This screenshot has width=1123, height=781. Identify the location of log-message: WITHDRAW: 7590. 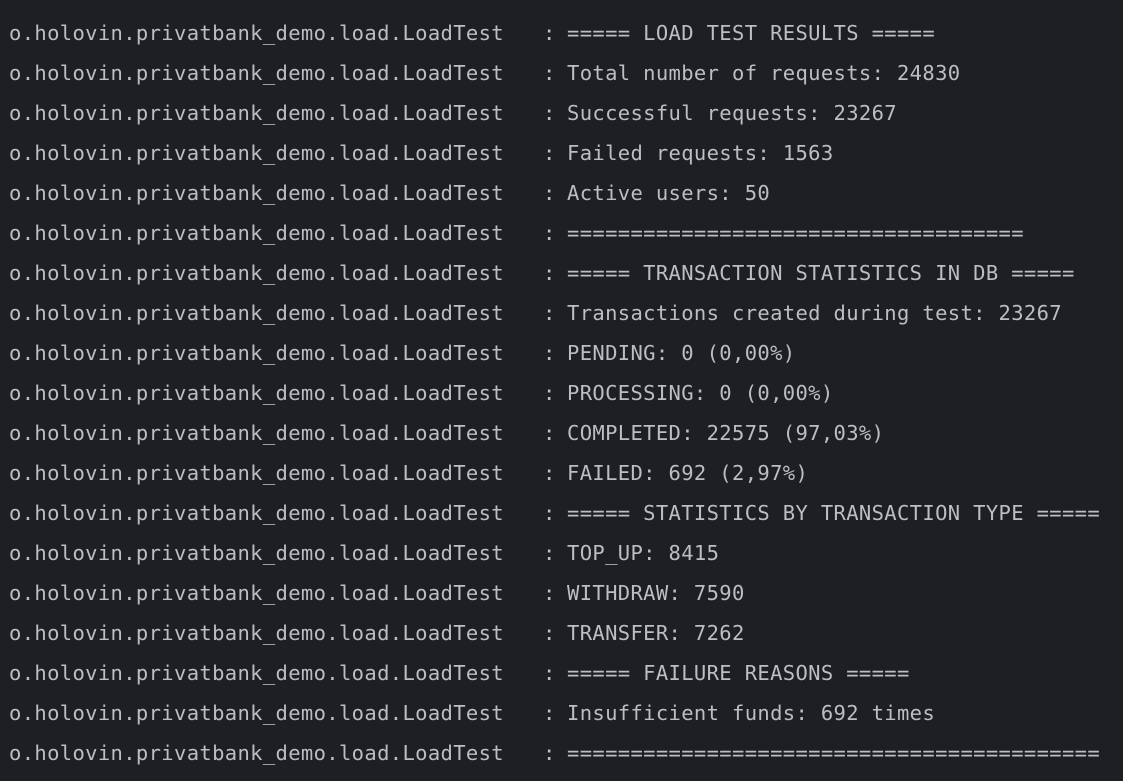
(656, 593).